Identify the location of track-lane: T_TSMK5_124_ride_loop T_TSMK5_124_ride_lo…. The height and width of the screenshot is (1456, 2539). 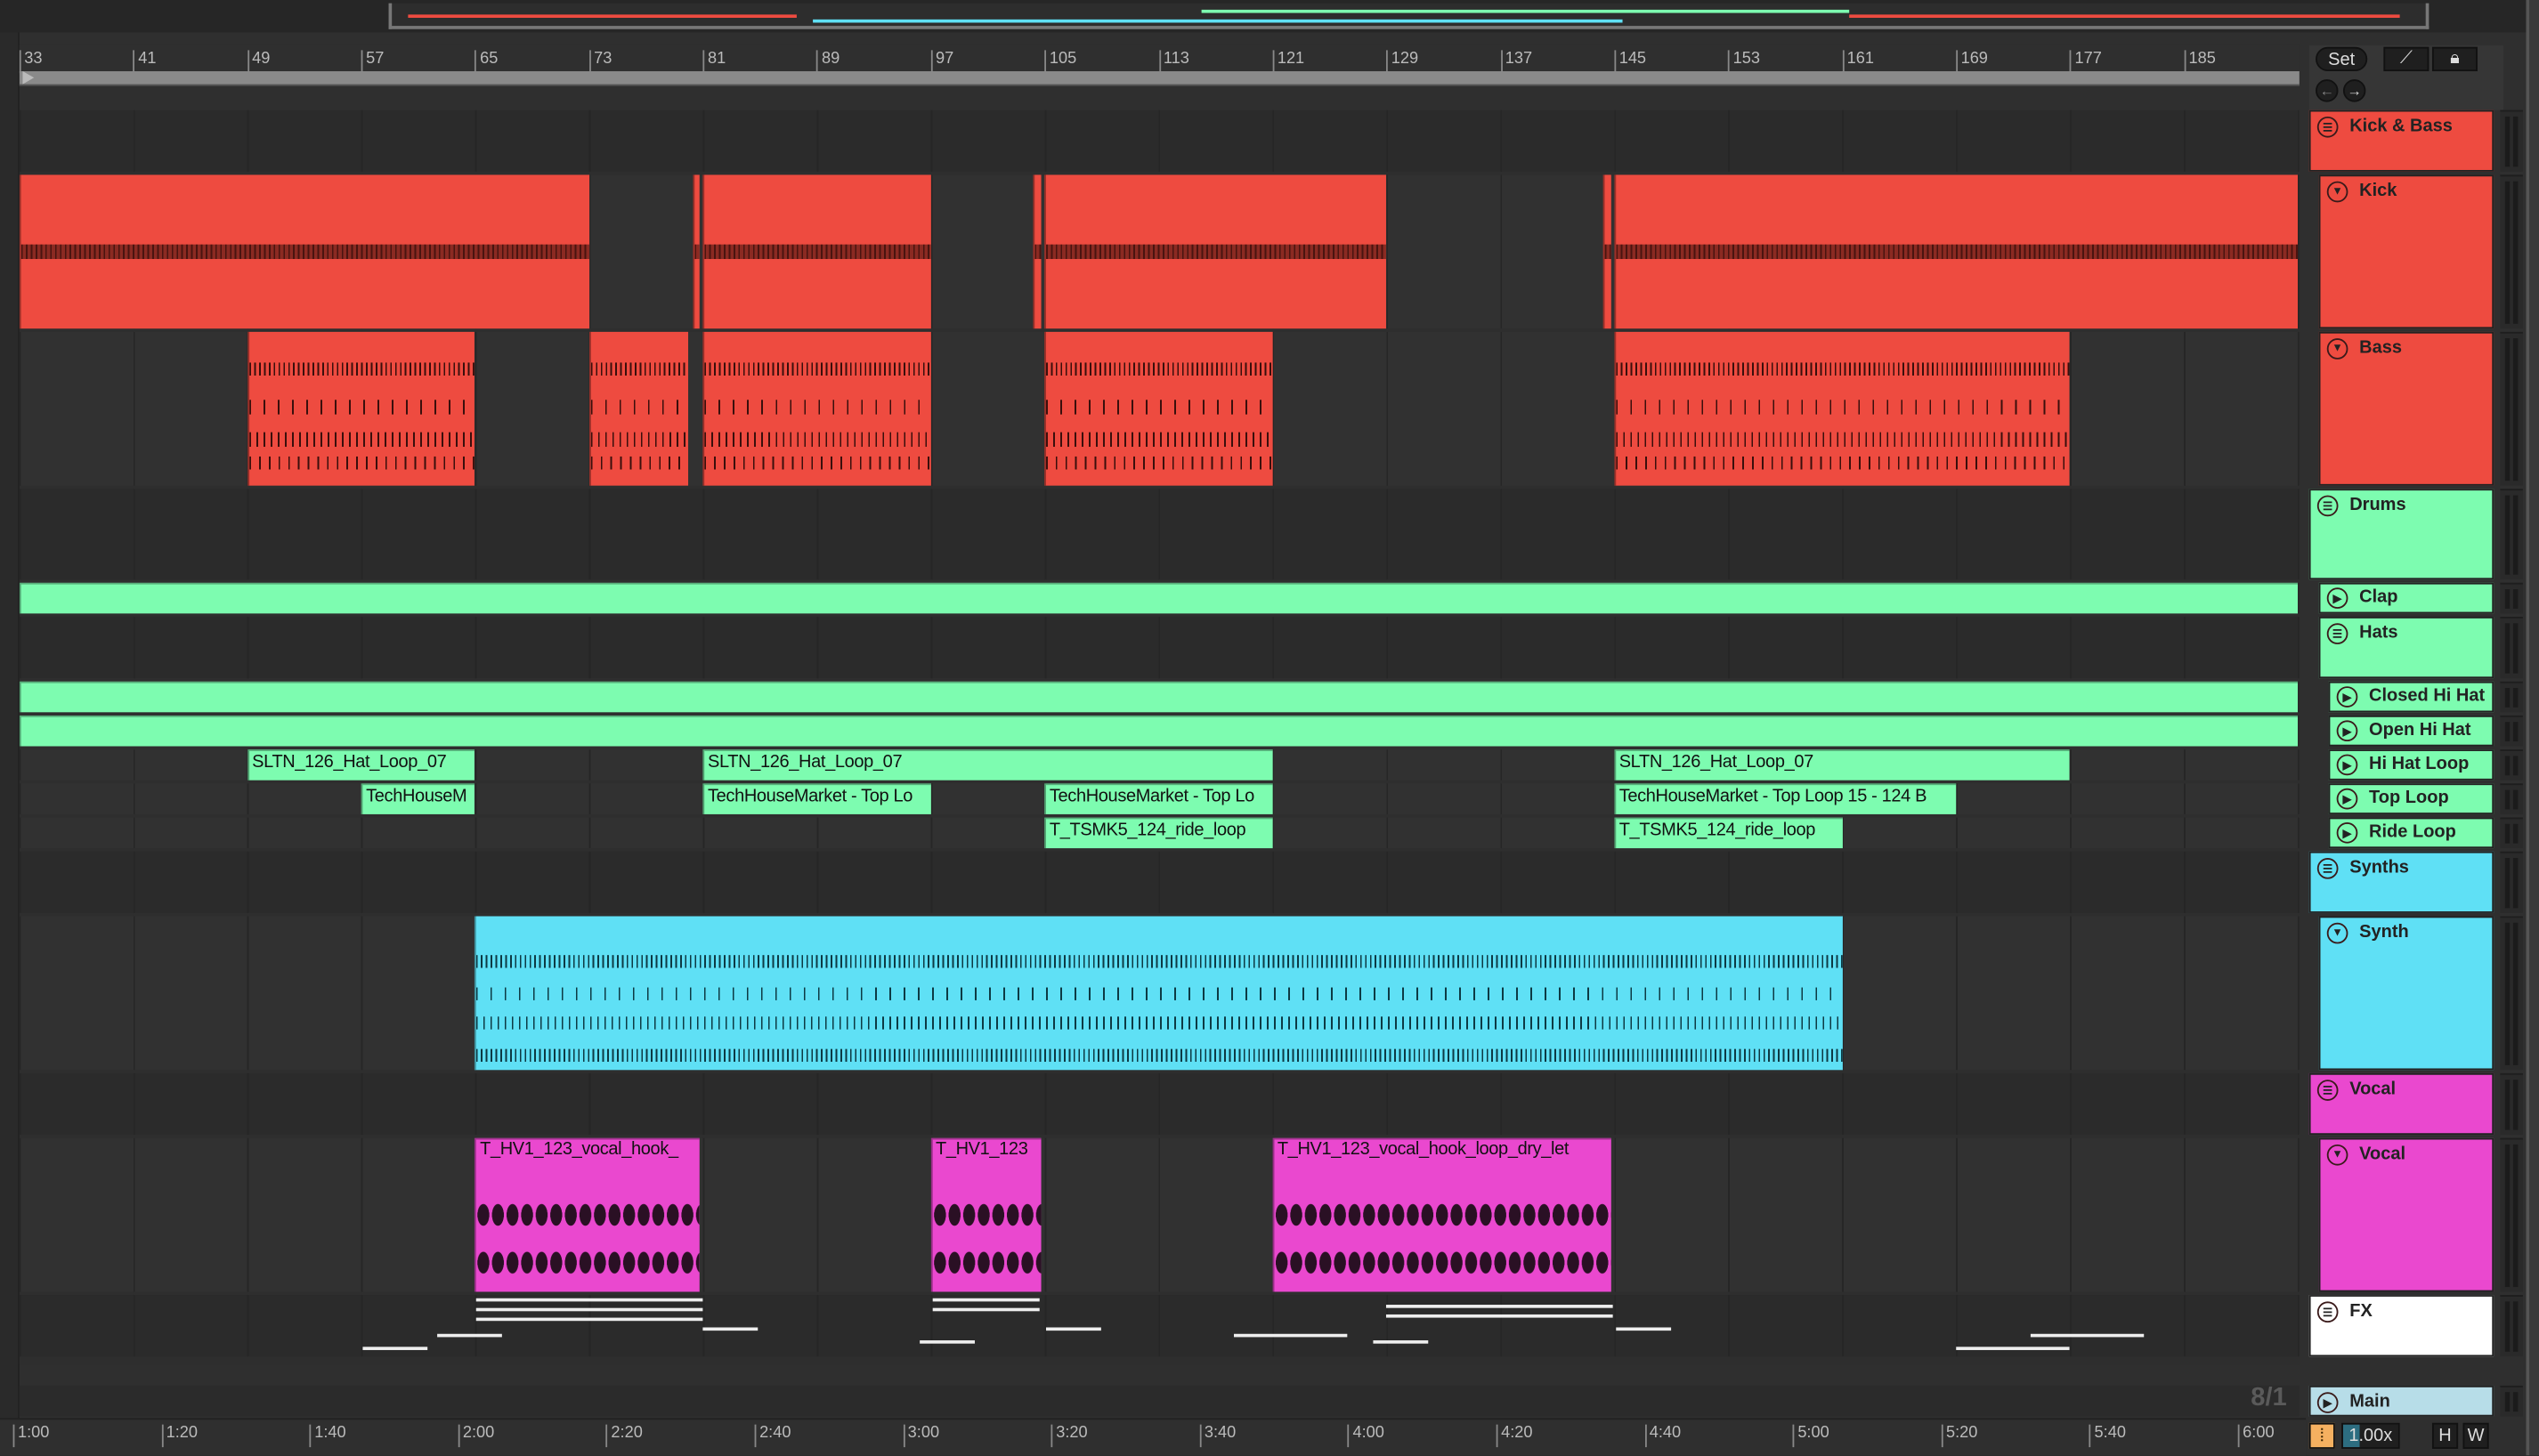
(1159, 833).